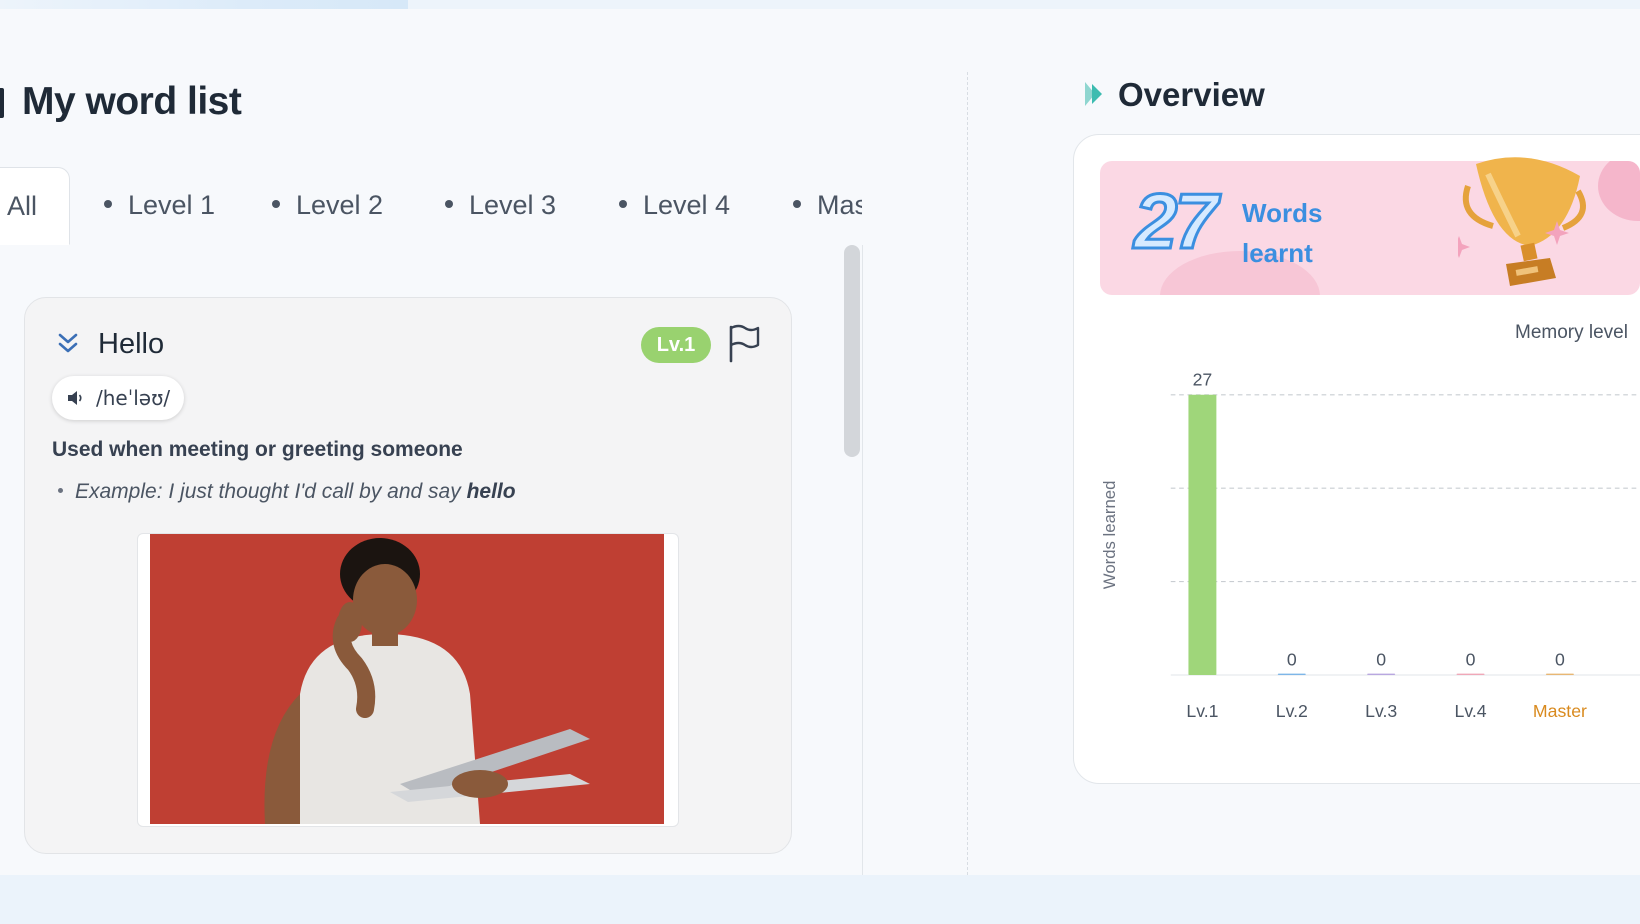 The width and height of the screenshot is (1640, 924). I want to click on speaker-icon, so click(75, 398).